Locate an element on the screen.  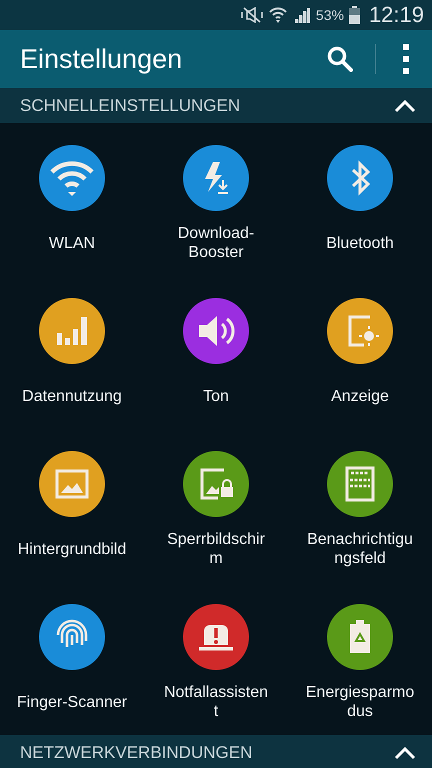
section-header: NETZWERKVERBINDUNGEN is located at coordinates (216, 751).